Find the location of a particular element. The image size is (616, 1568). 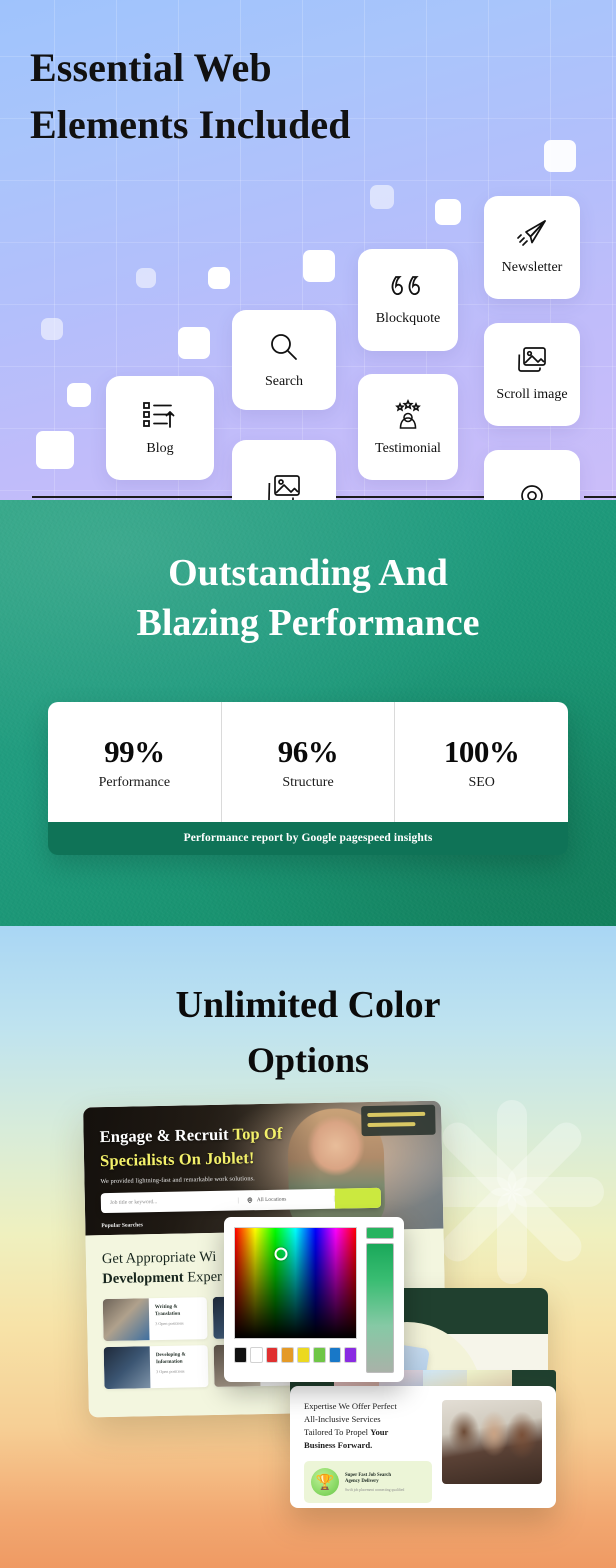

score-label: Structure is located at coordinates (308, 782).